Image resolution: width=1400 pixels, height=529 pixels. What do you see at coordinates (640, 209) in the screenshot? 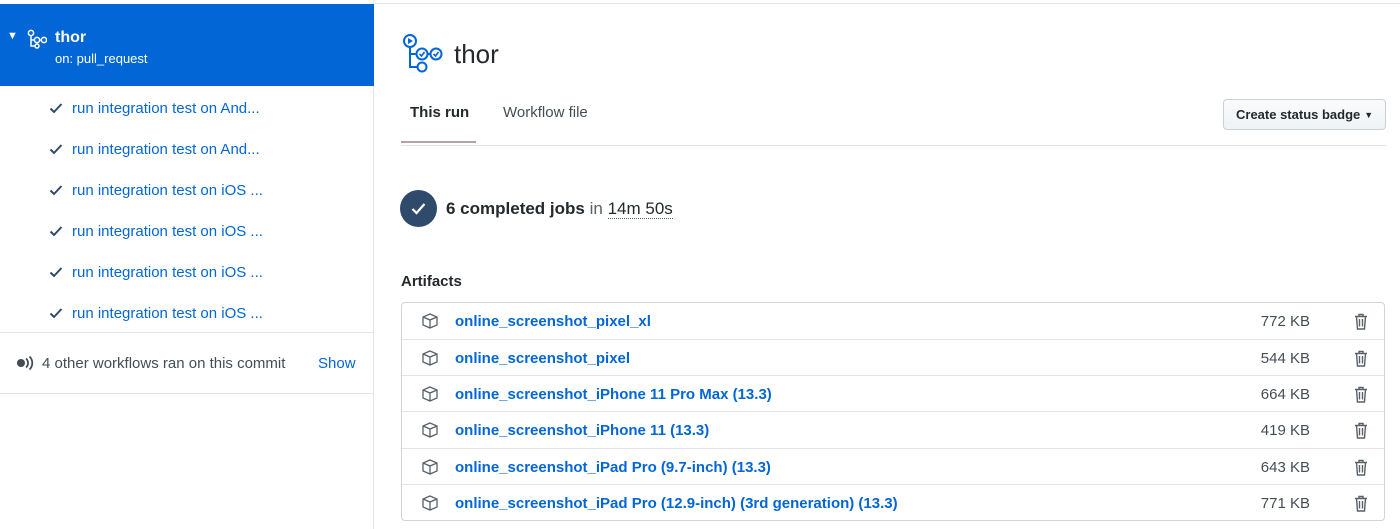
I see `run-duration: 14m 50s` at bounding box center [640, 209].